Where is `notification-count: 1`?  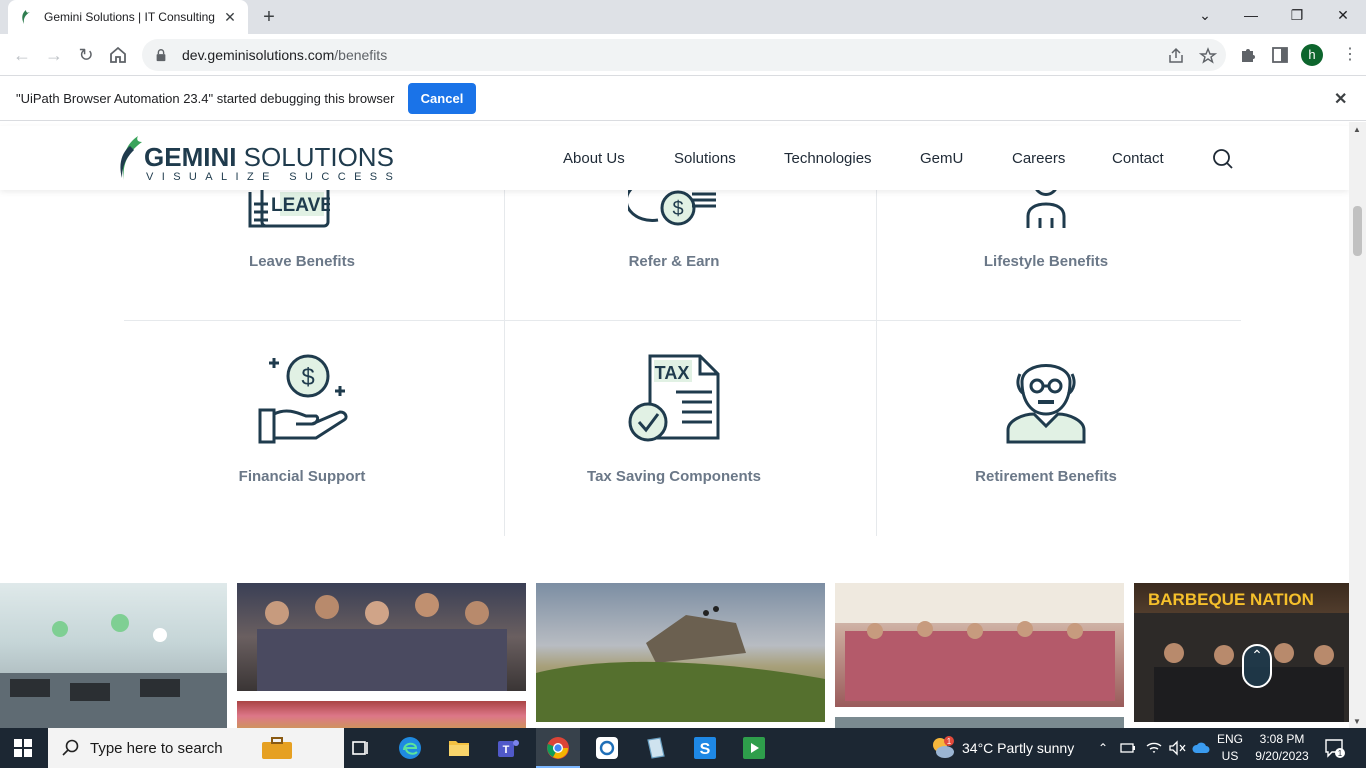 notification-count: 1 is located at coordinates (1340, 753).